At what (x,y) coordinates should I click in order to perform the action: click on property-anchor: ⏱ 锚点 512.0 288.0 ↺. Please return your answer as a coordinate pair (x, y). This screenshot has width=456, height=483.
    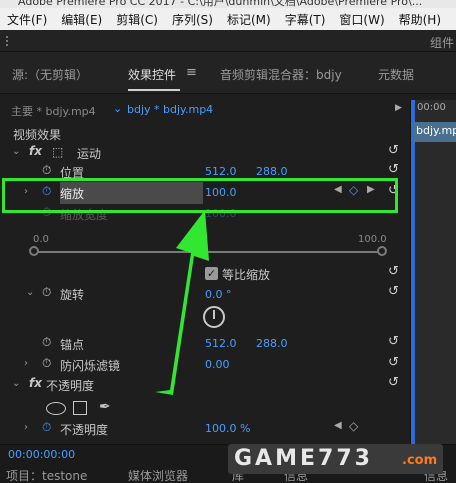
    Looking at the image, I should click on (205, 344).